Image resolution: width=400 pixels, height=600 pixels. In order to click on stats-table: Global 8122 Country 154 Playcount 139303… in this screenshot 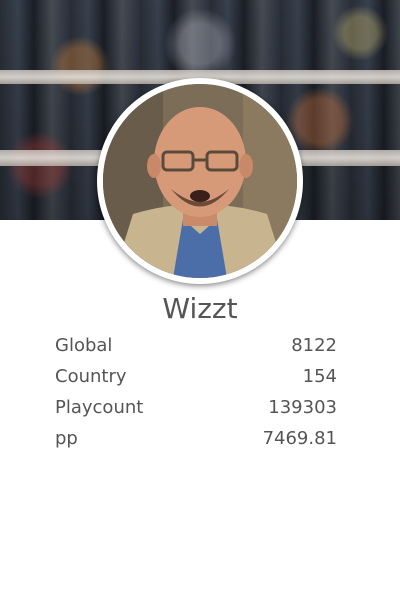, I will do `click(196, 392)`.